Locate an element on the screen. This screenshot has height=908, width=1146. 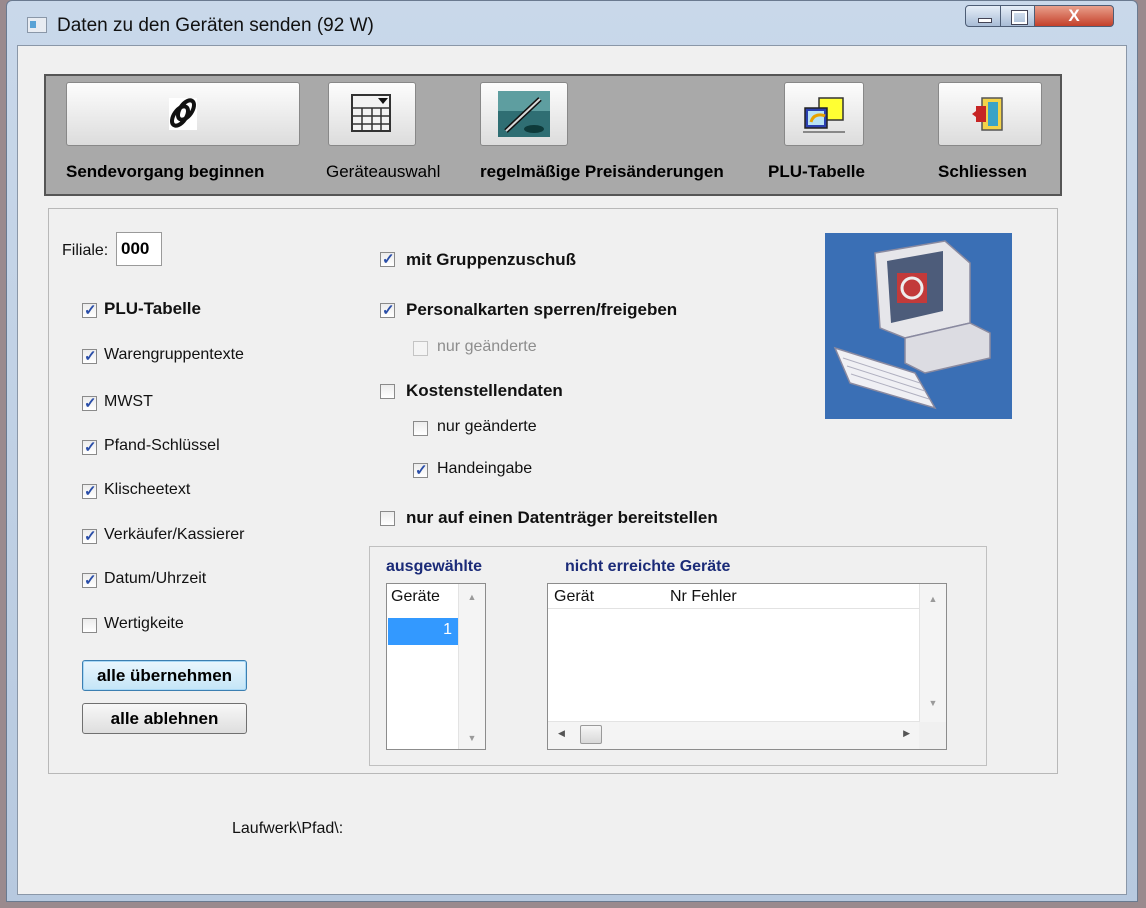
cost-centers-label: Kostenstellendaten is located at coordinates (484, 390).